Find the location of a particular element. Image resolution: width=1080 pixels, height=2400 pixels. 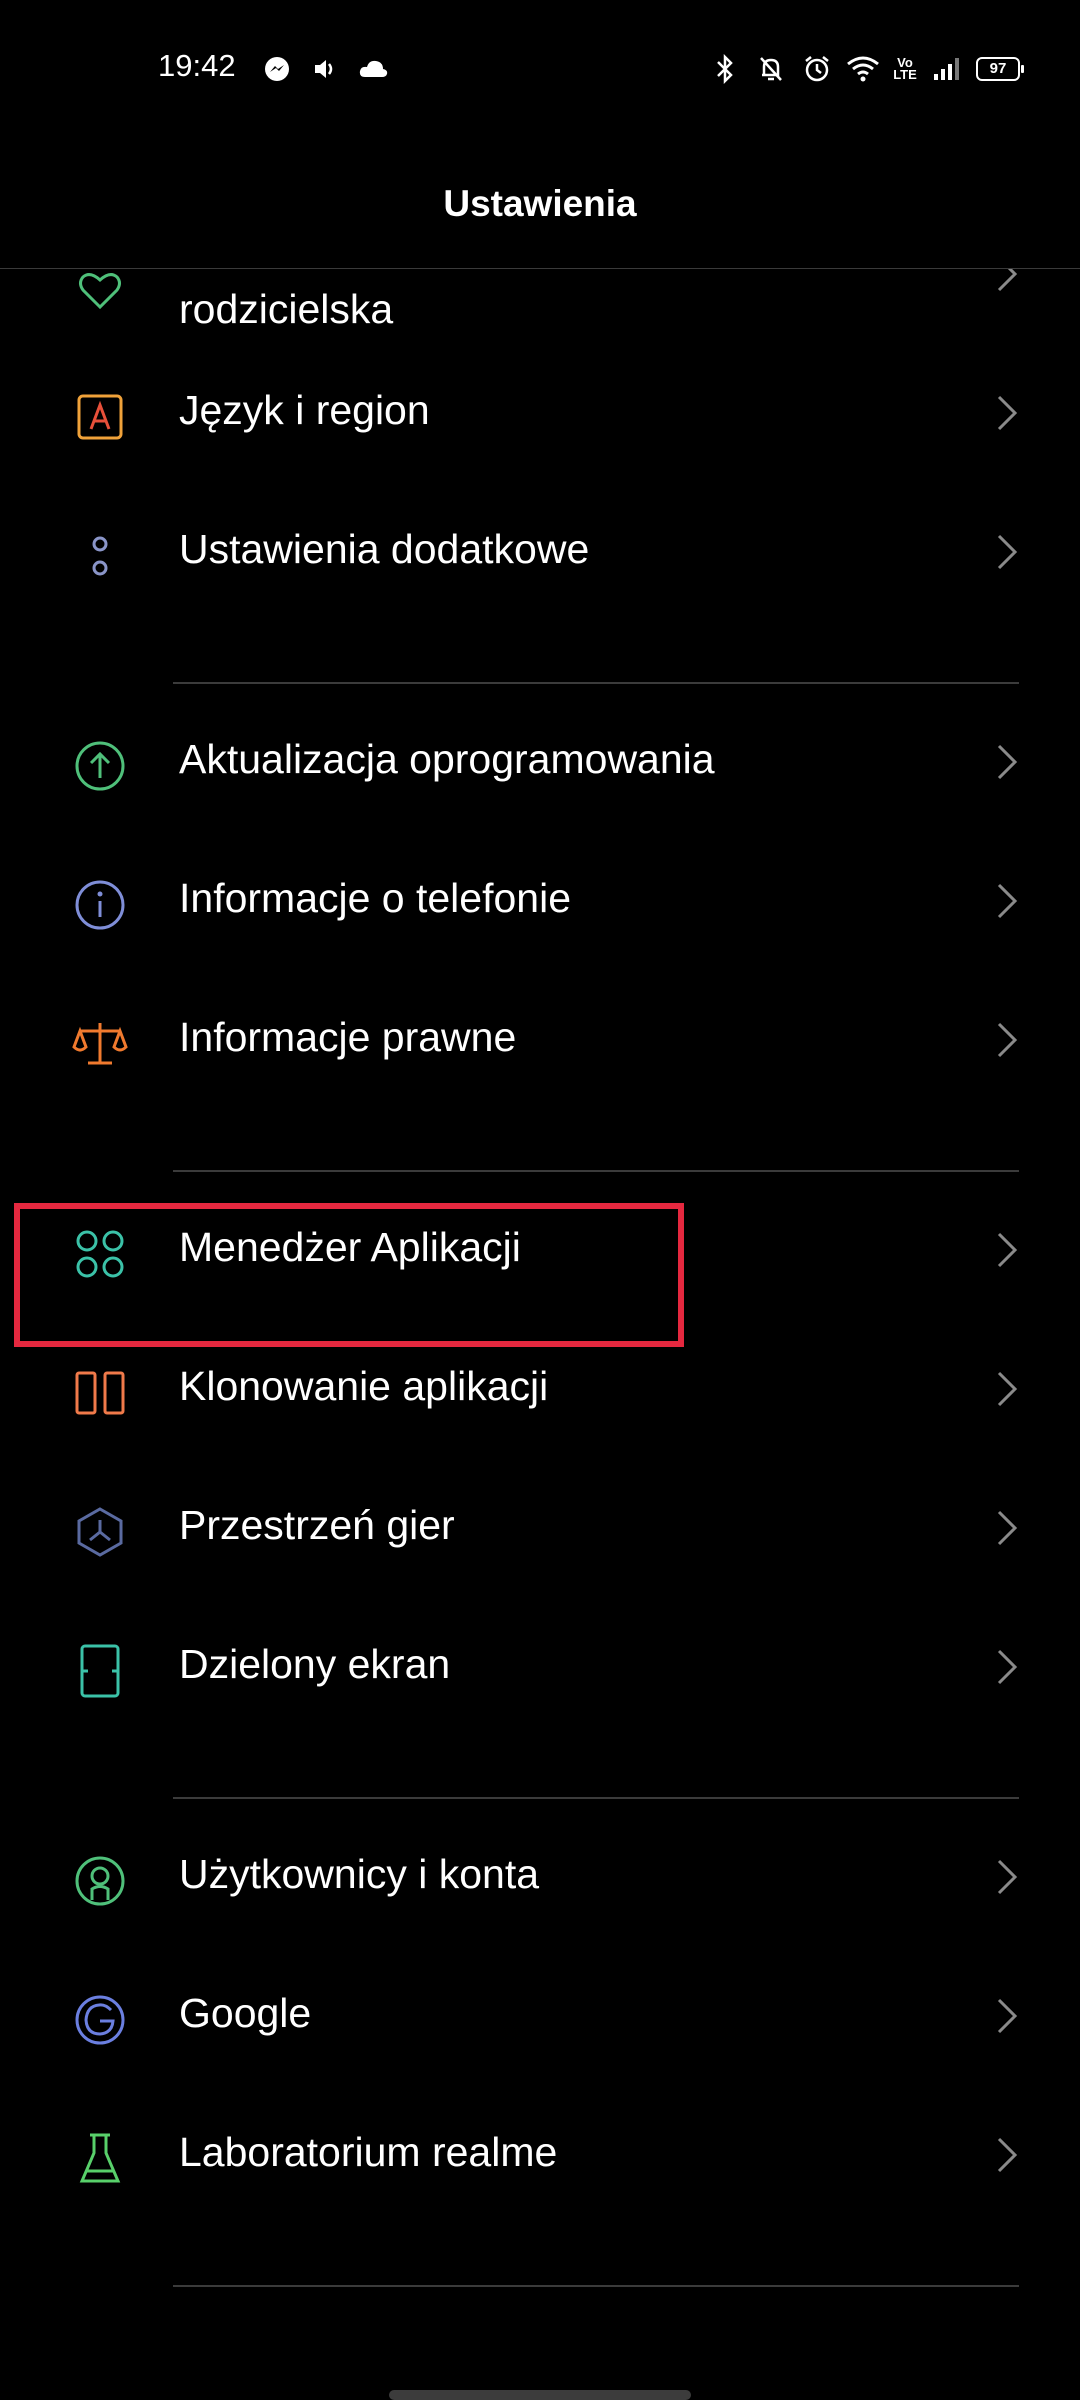

list-item-label: Przestrzeń gier is located at coordinates (317, 1525).